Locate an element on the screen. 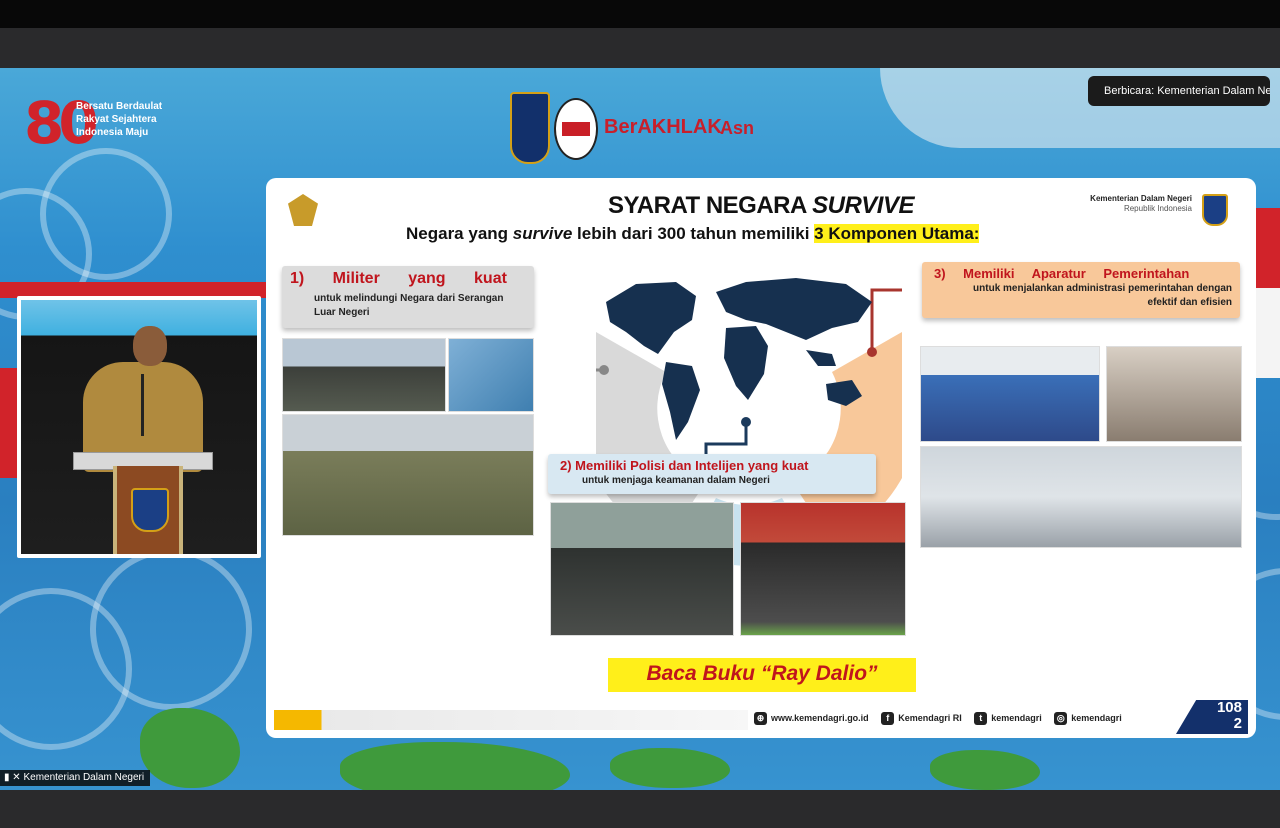 Image resolution: width=1280 pixels, height=828 pixels. speaker-head is located at coordinates (150, 346).